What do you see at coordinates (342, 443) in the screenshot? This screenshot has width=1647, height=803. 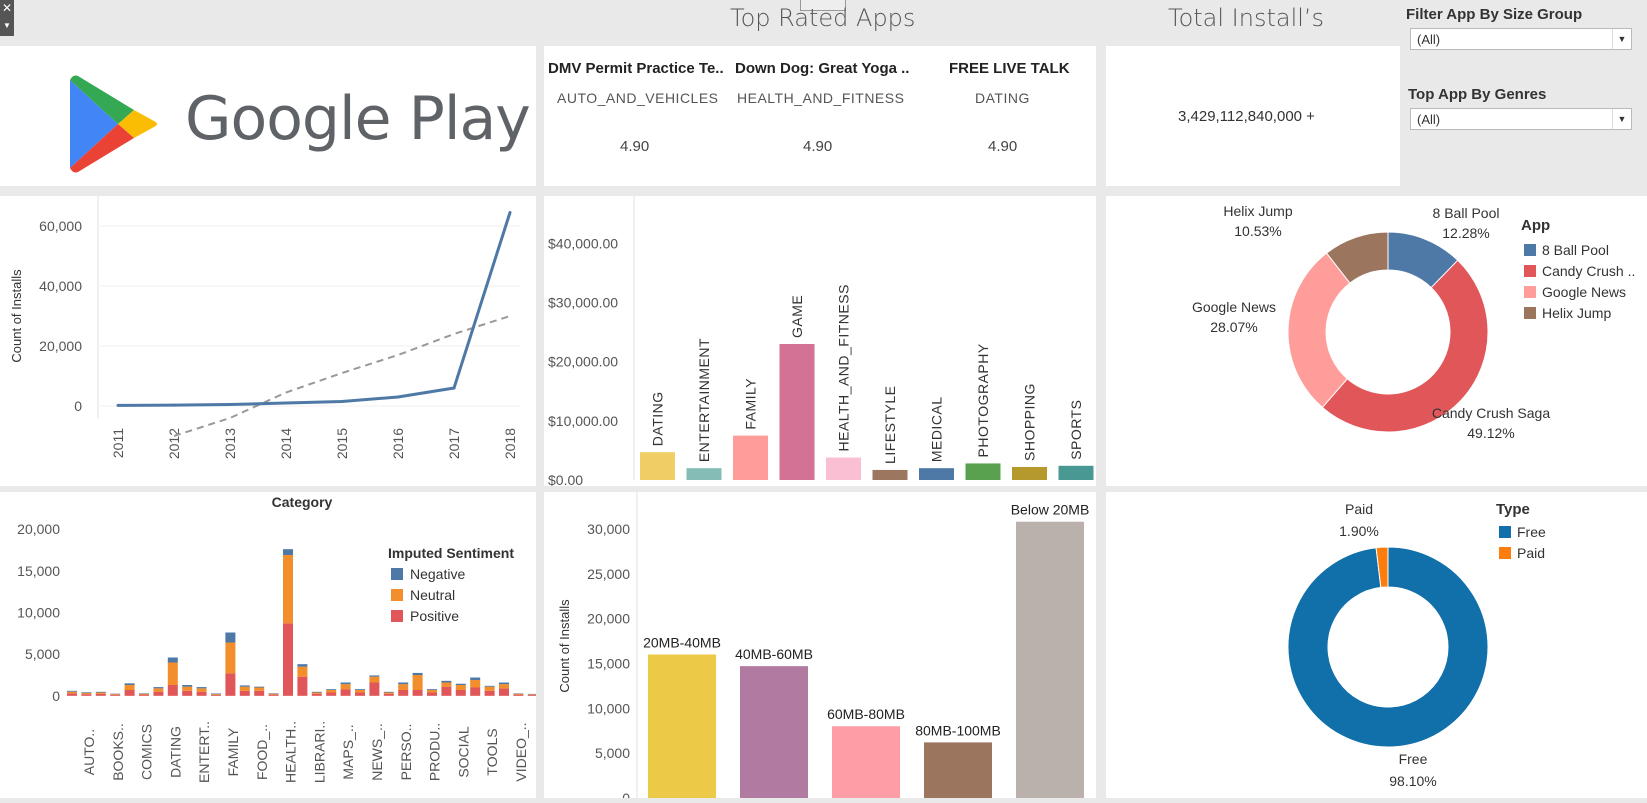 I see `x-tick-label: 2015` at bounding box center [342, 443].